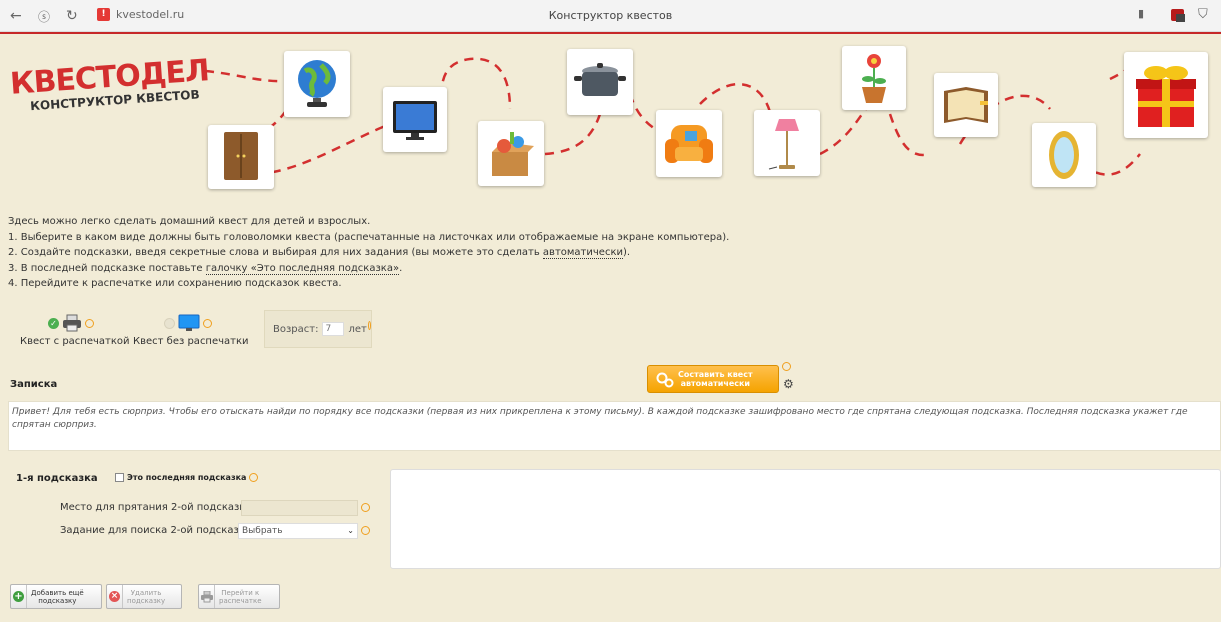 The width and height of the screenshot is (1221, 622). I want to click on auto-link: автоматически, so click(582, 253).